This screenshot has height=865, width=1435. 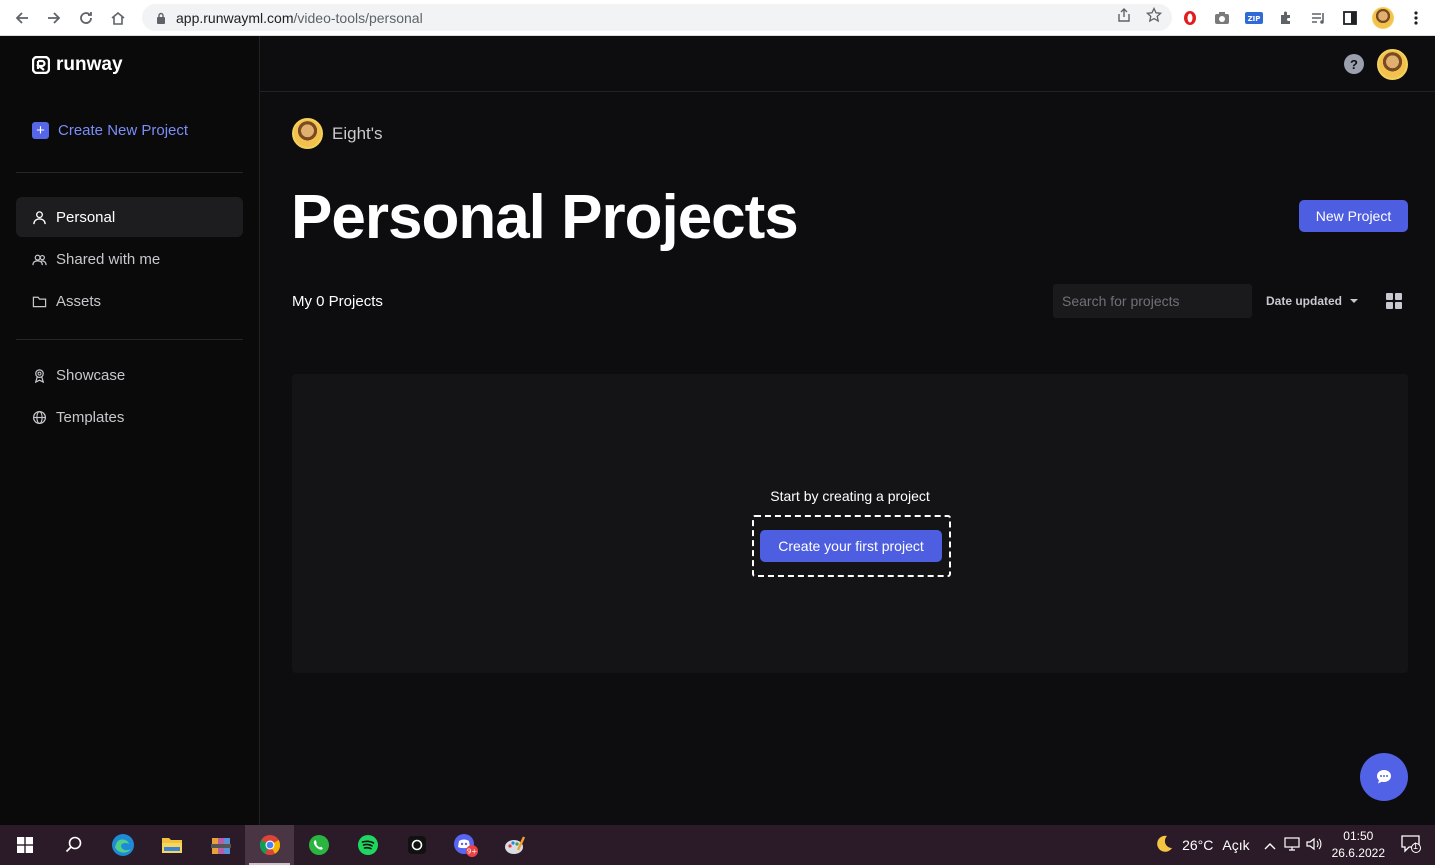 I want to click on paint-icon, so click(x=514, y=845).